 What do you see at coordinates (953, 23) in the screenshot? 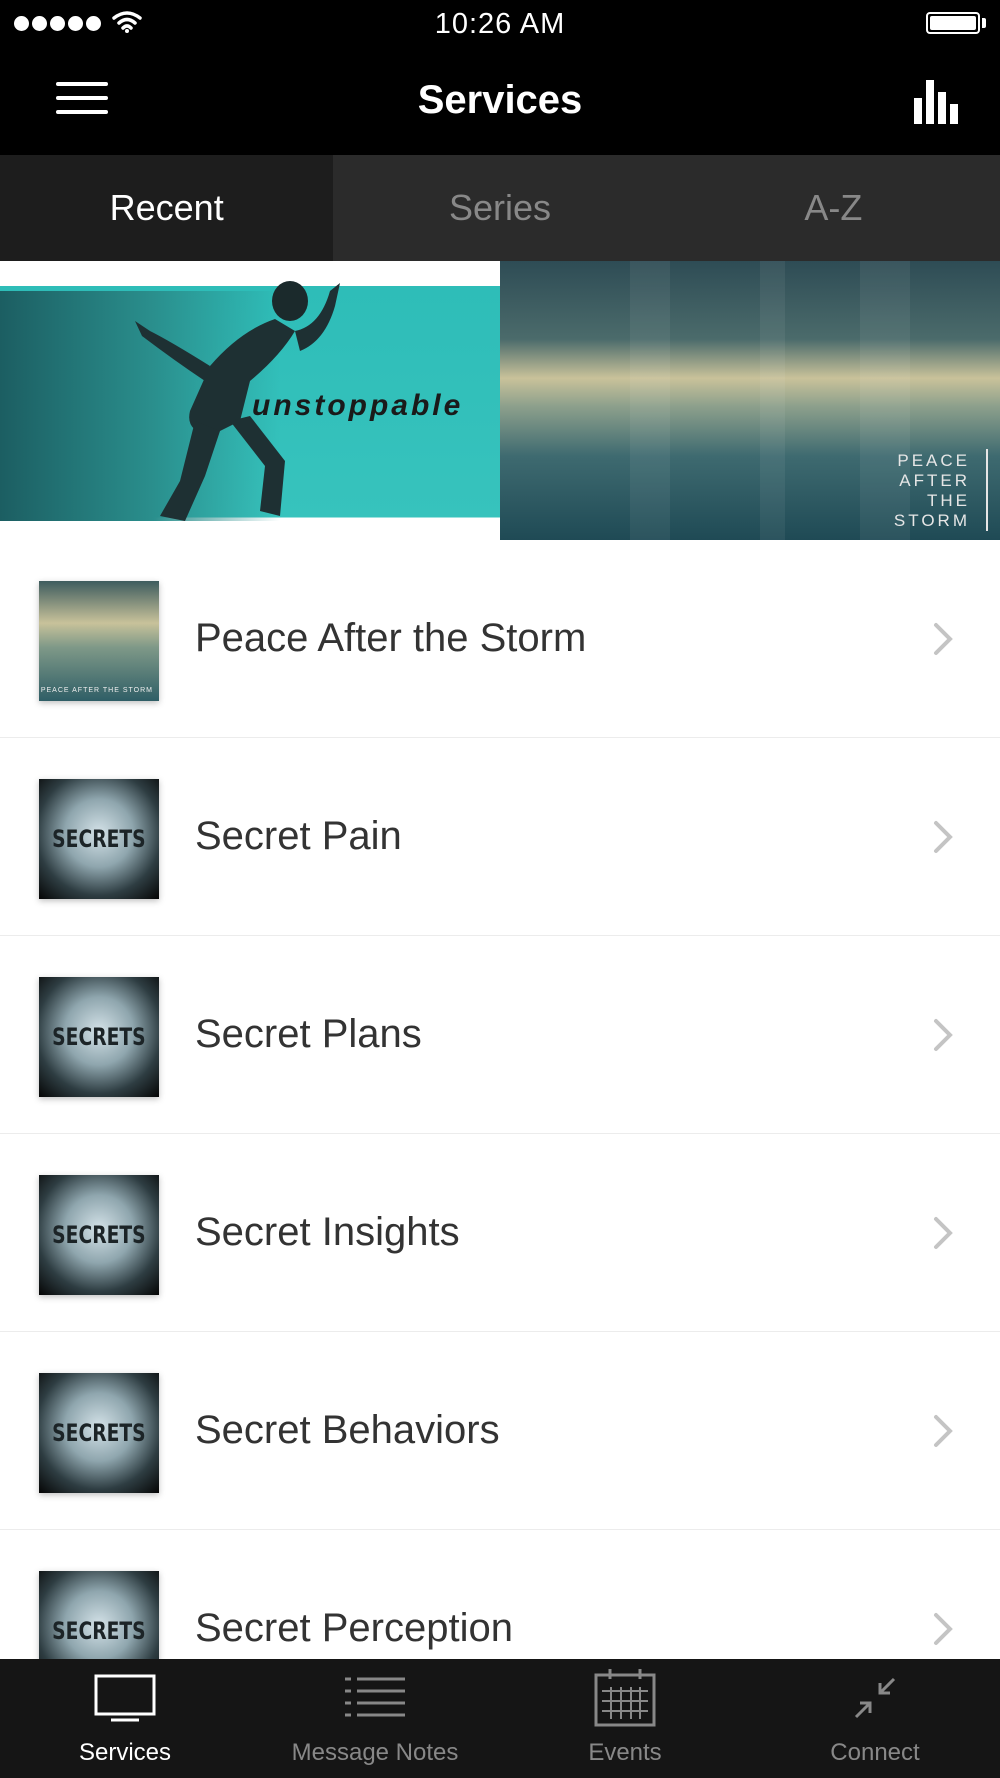
I see `battery-icon` at bounding box center [953, 23].